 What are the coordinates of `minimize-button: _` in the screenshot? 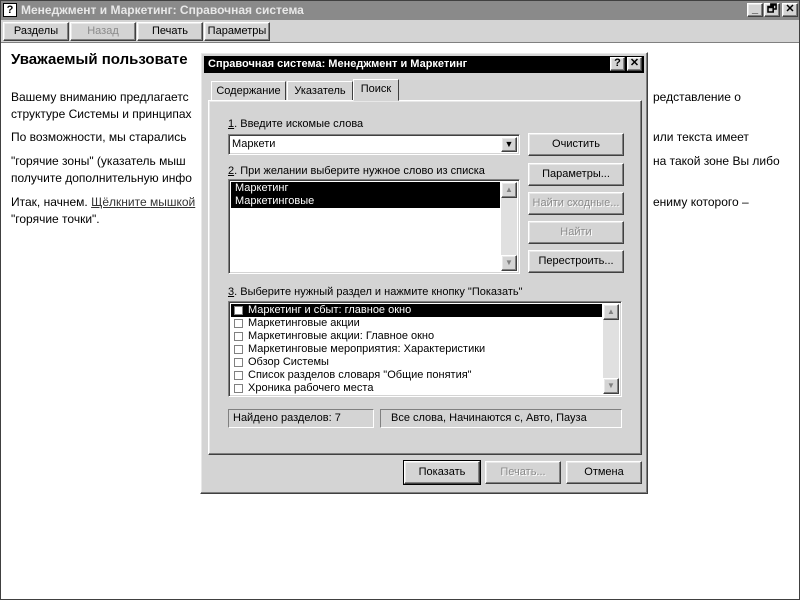 It's located at (755, 10).